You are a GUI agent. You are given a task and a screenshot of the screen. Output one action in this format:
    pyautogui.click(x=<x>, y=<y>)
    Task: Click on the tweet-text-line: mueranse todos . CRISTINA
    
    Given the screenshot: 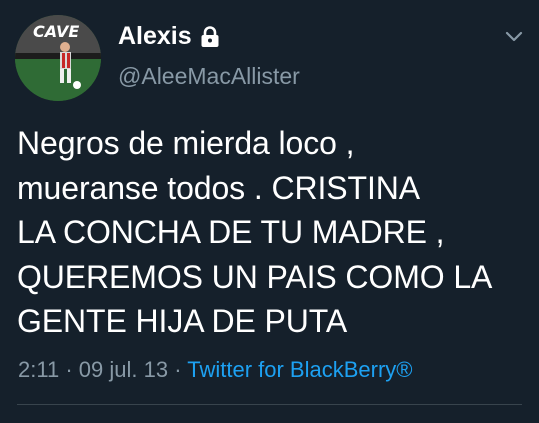 What is the action you would take?
    pyautogui.click(x=218, y=187)
    